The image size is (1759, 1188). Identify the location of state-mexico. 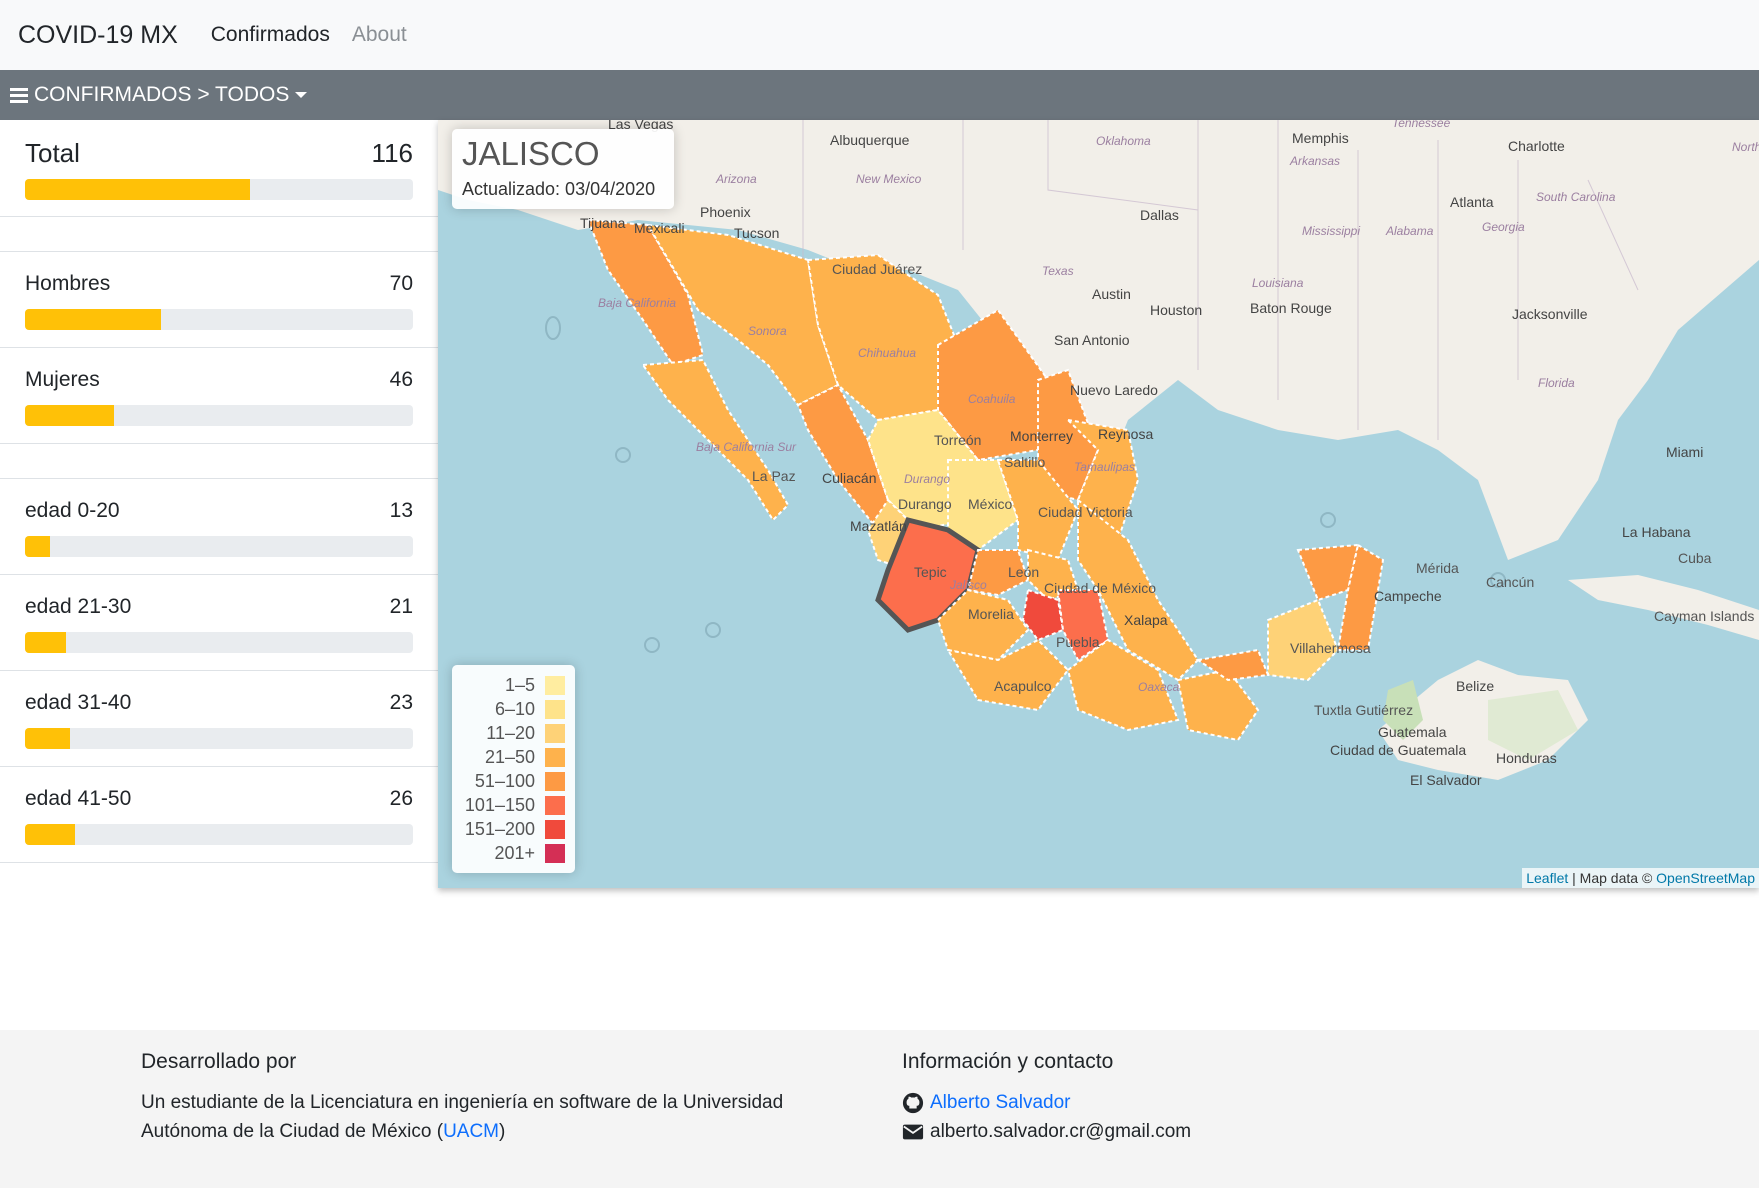
(1043, 615).